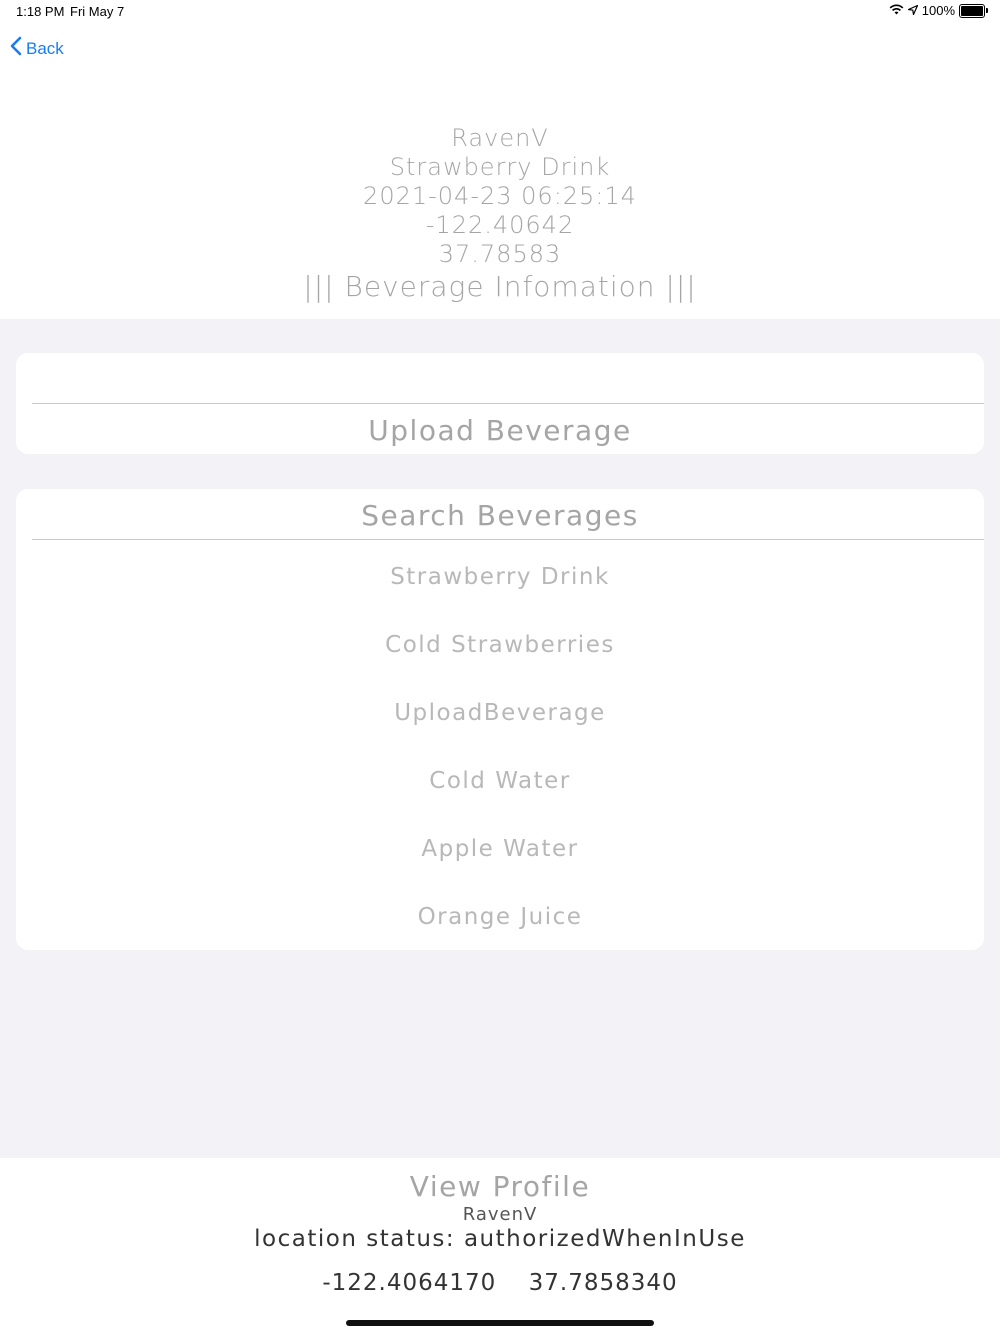  I want to click on empty-row, so click(508, 378).